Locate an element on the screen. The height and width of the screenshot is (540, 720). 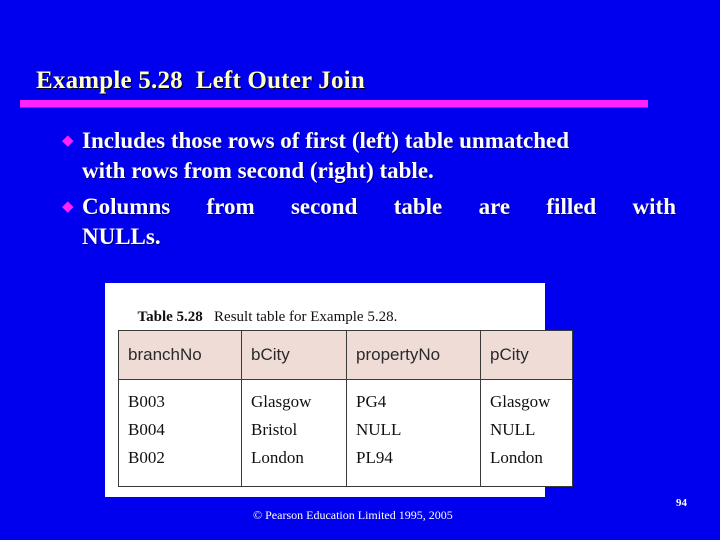
cell-propertyno: PL94 is located at coordinates (413, 465).